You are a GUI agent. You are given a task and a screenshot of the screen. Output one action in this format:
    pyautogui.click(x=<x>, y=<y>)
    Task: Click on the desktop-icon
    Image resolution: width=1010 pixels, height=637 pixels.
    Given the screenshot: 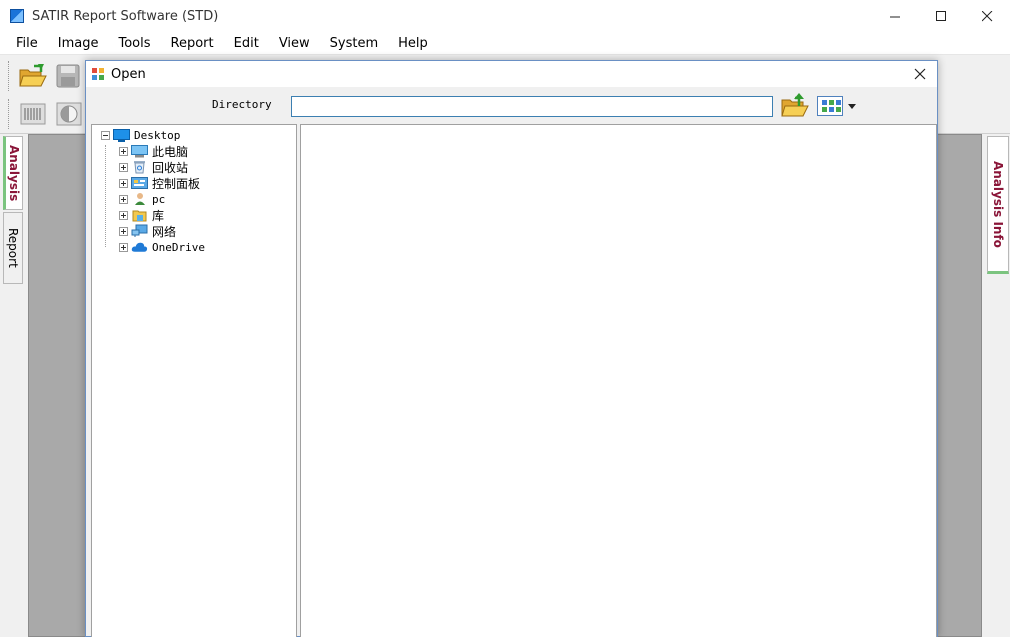 What is the action you would take?
    pyautogui.click(x=121, y=135)
    